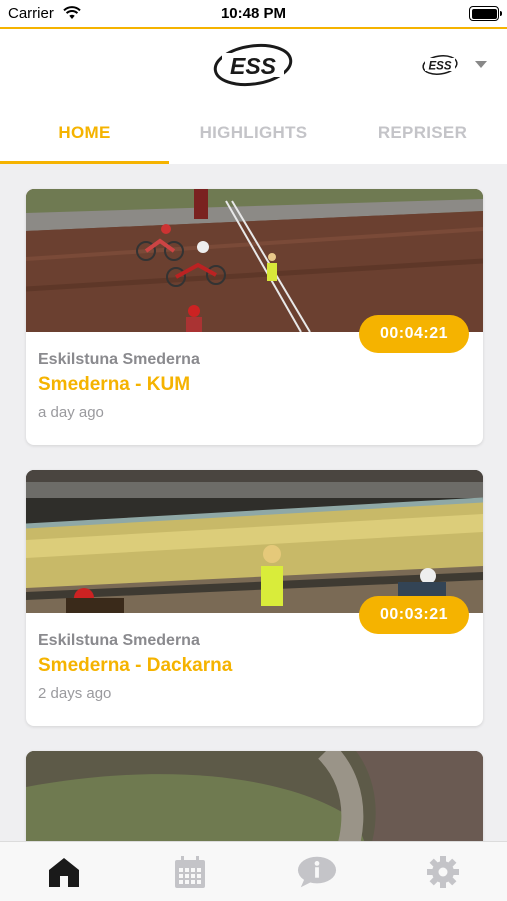  I want to click on team-selector: ESS, so click(440, 67).